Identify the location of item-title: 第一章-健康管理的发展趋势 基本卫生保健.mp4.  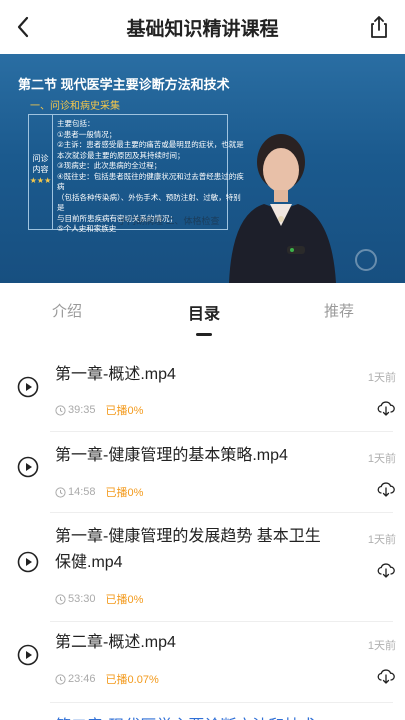
(188, 549).